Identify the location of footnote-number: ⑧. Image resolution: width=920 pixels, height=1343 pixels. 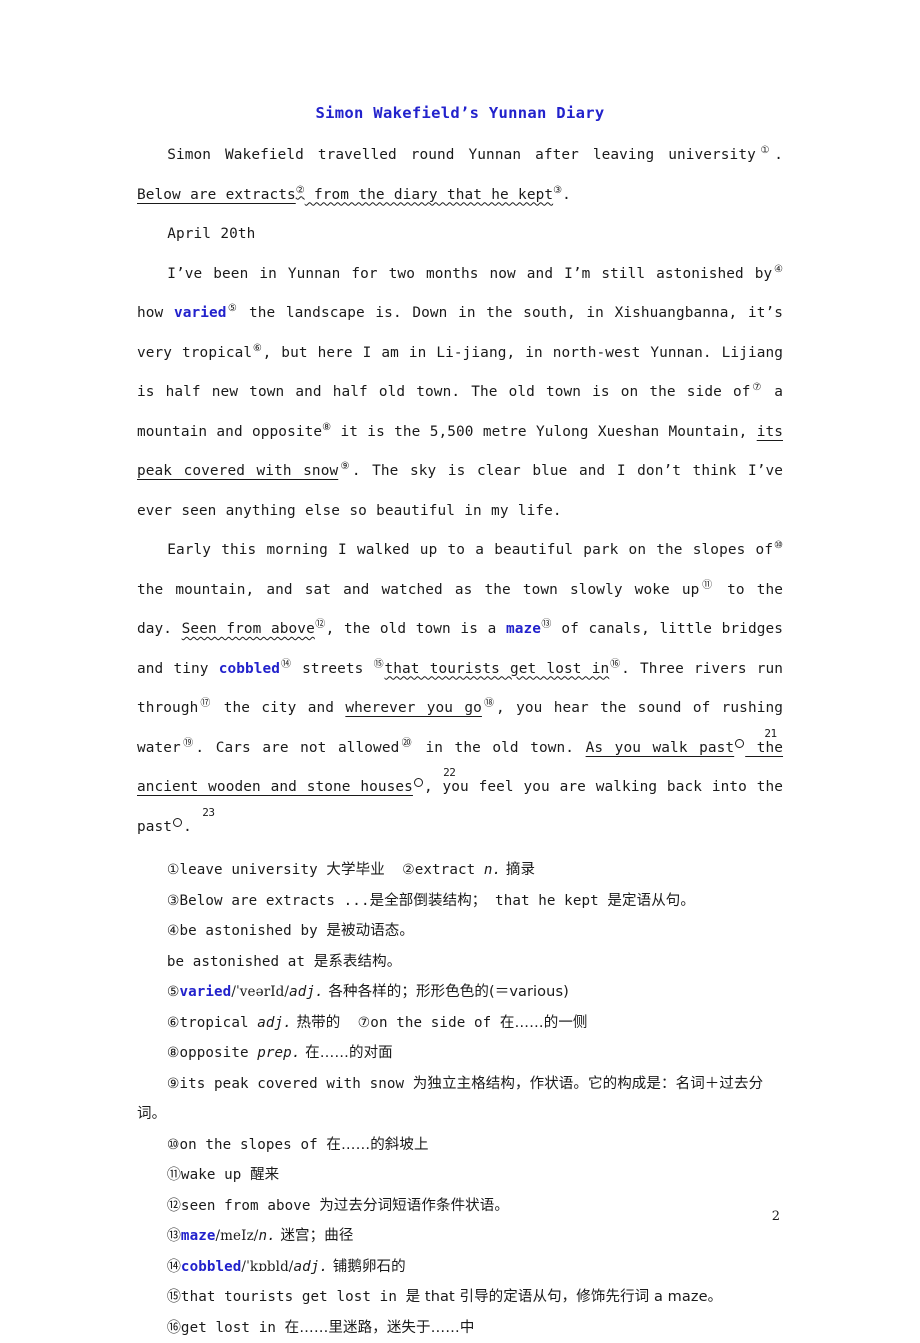
(173, 1053).